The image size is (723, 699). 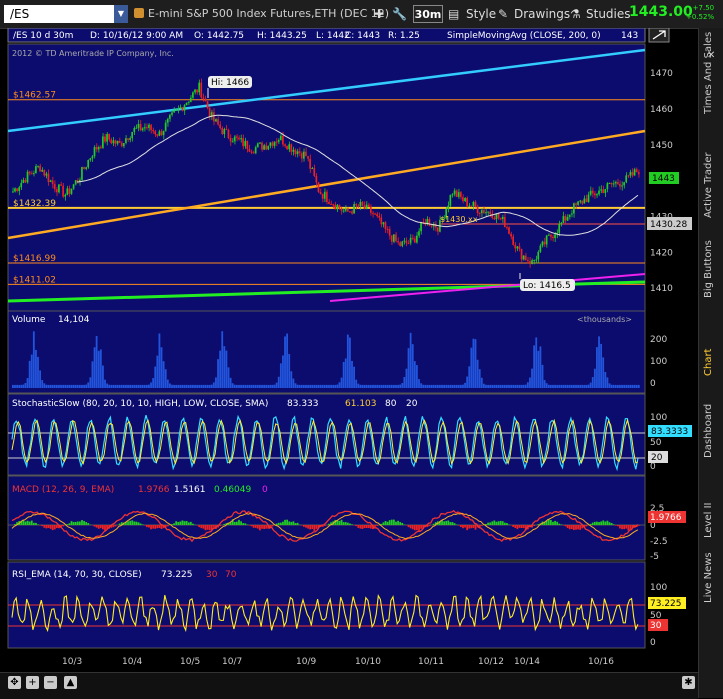 I want to click on side-tab-chart: Chart, so click(x=708, y=362).